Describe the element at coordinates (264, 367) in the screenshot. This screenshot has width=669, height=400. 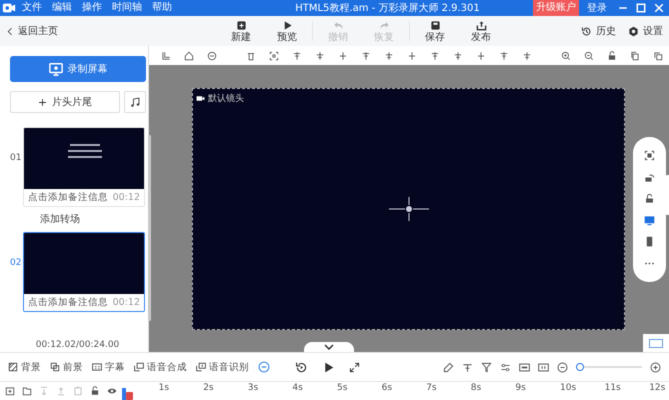
I see `more-circle-icon` at that location.